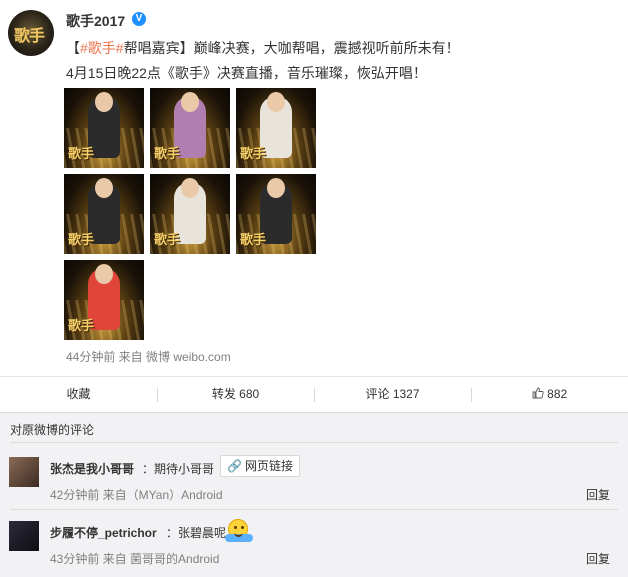  I want to click on post-text-line-2: 4月15日晚22点《歌手》决赛直播，音乐璀璨，恢弘开唱！, so click(246, 73).